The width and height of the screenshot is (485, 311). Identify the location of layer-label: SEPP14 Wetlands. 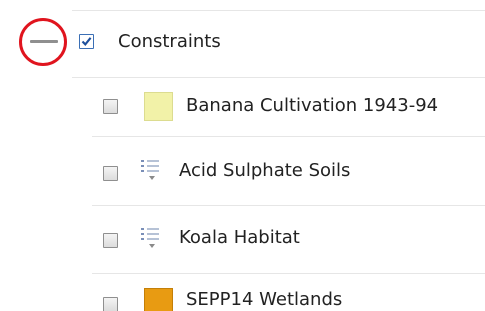
(264, 299).